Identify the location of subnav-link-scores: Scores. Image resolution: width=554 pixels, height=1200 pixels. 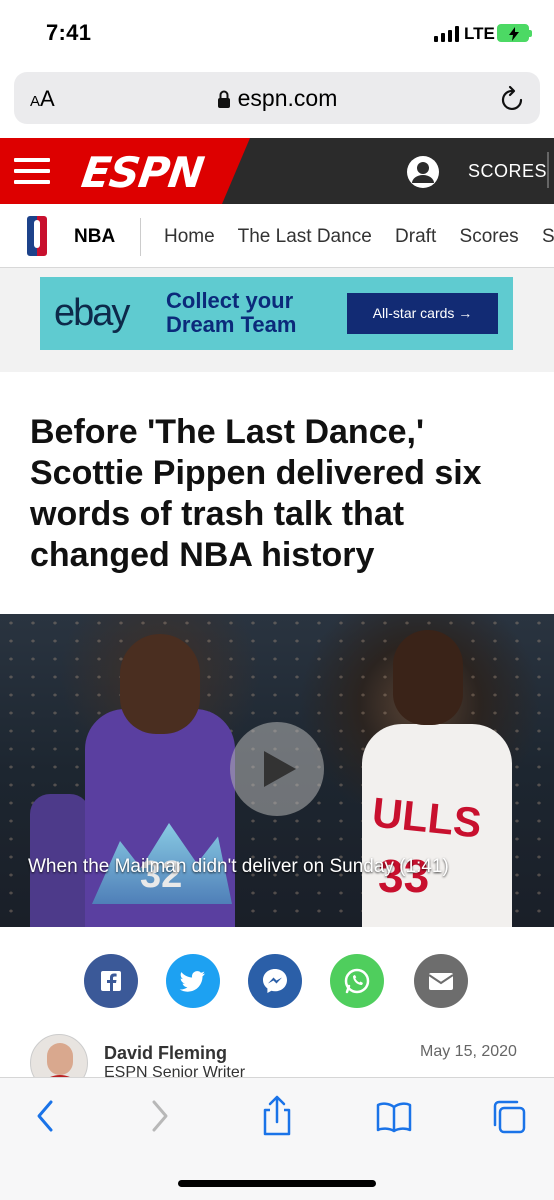
(489, 236).